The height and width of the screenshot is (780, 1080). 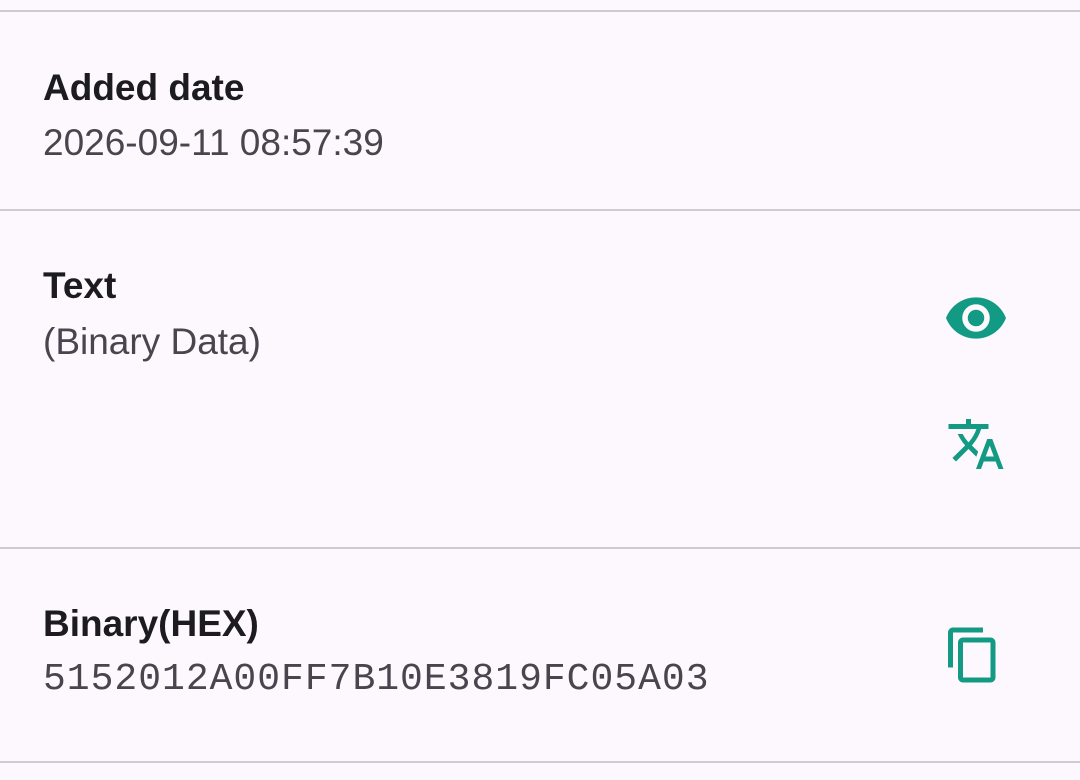 What do you see at coordinates (213, 142) in the screenshot?
I see `added-date-value: 2026-09-11 08:57:39` at bounding box center [213, 142].